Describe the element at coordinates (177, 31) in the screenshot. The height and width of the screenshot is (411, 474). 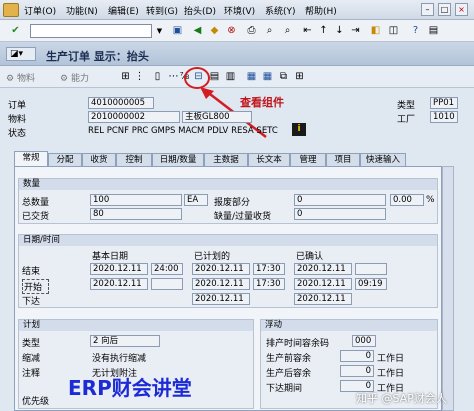
I see `save-icon: ▣` at that location.